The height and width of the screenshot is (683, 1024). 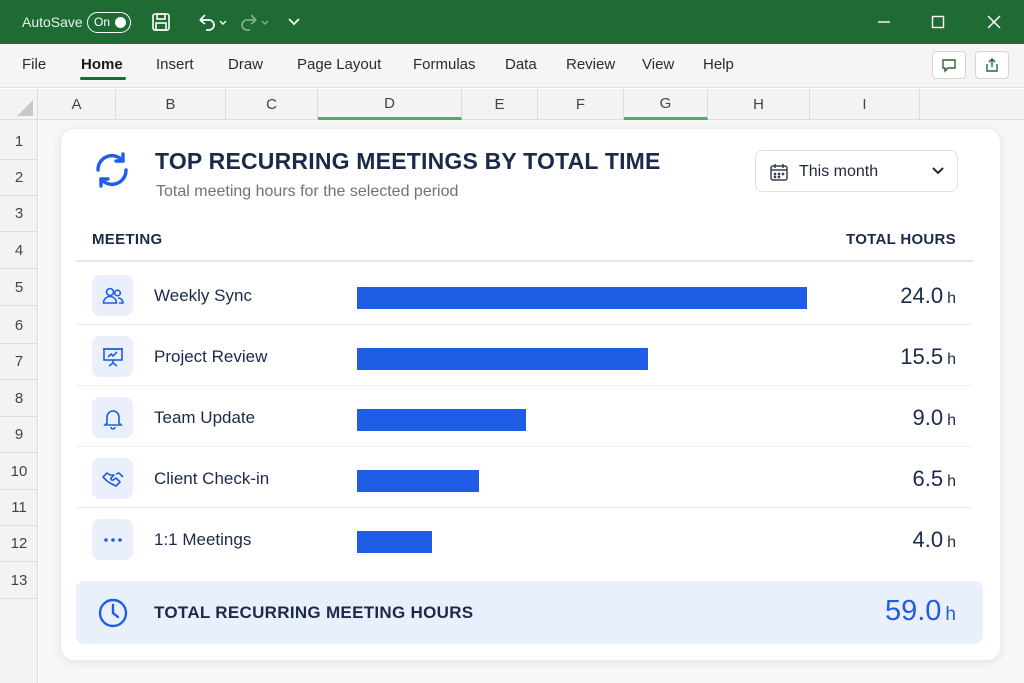 What do you see at coordinates (102, 64) in the screenshot?
I see `tab-home: Home` at bounding box center [102, 64].